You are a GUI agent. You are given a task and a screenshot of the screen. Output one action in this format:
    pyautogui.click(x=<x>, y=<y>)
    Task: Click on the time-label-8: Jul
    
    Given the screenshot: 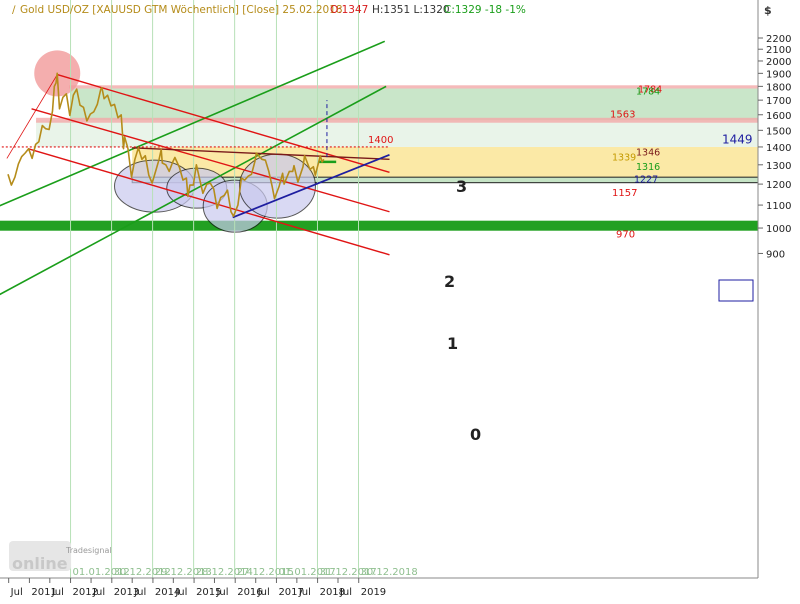 What is the action you would take?
    pyautogui.click(x=180, y=592)
    